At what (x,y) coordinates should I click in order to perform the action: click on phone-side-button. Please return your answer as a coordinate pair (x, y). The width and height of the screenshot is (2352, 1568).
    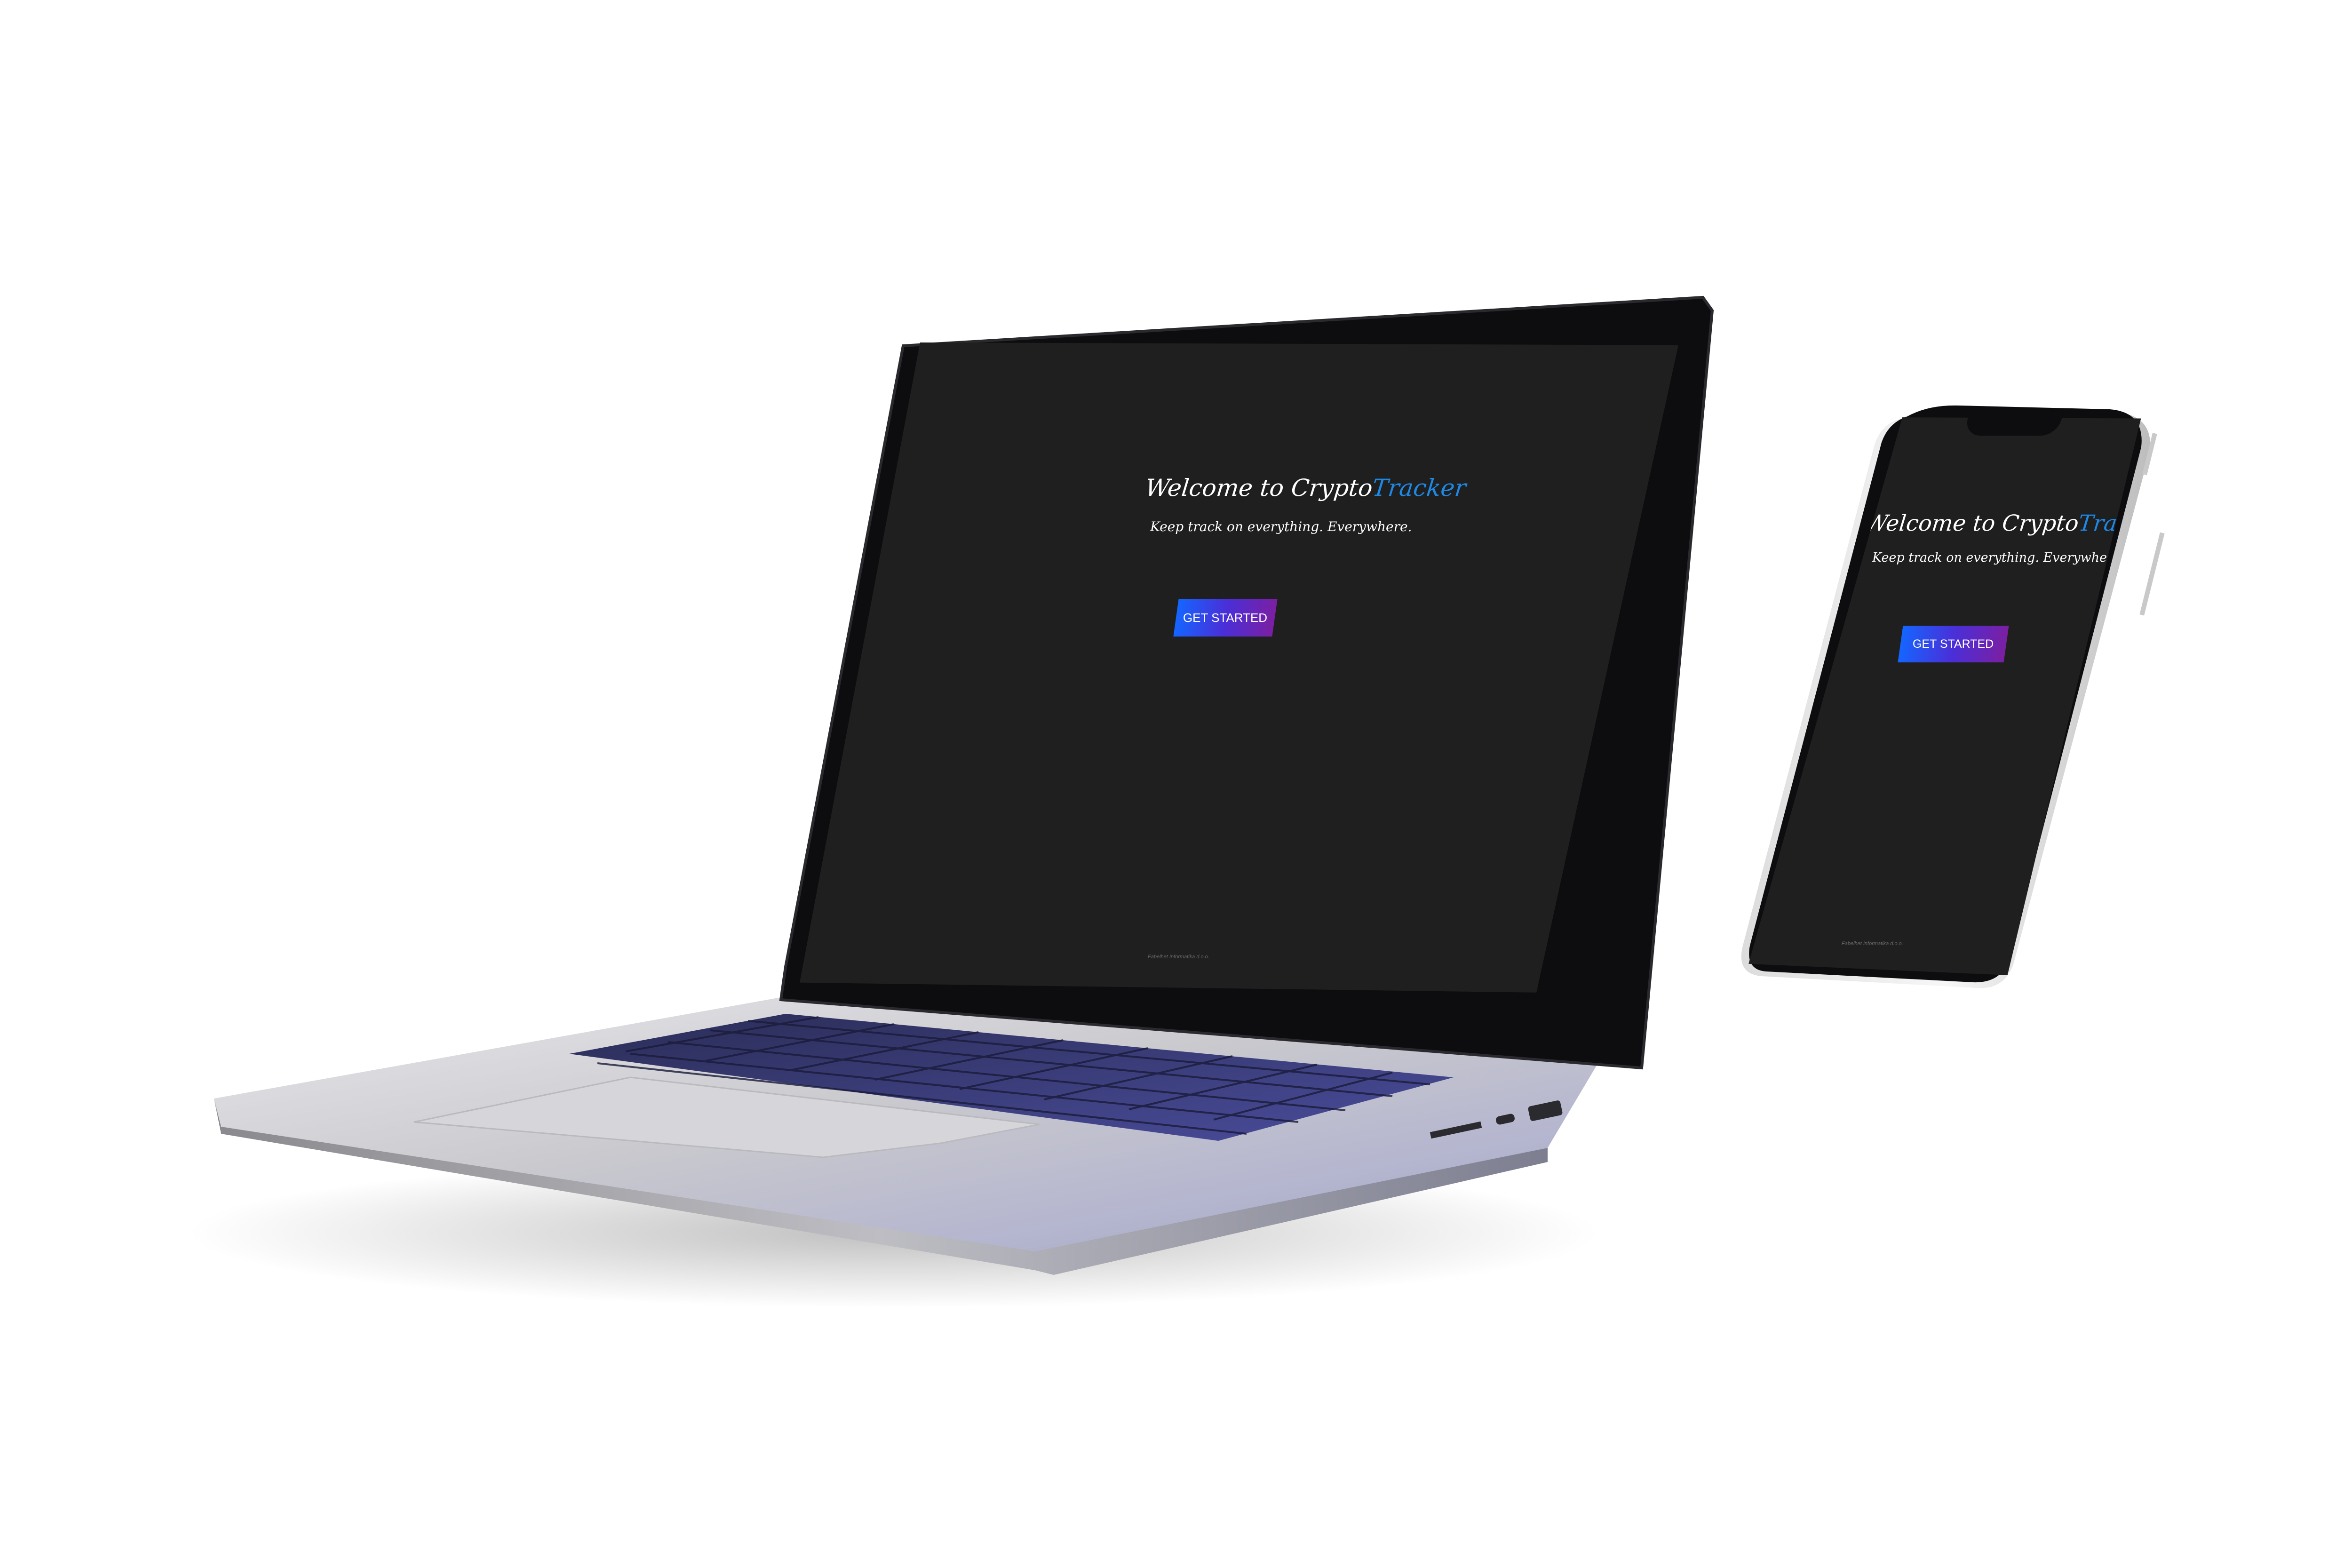
    Looking at the image, I should click on (2152, 574).